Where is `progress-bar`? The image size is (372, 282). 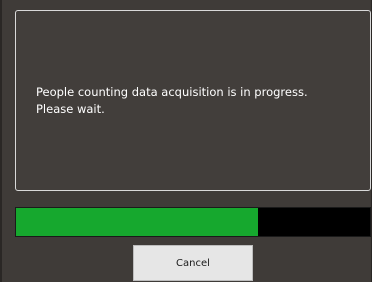 progress-bar is located at coordinates (193, 222).